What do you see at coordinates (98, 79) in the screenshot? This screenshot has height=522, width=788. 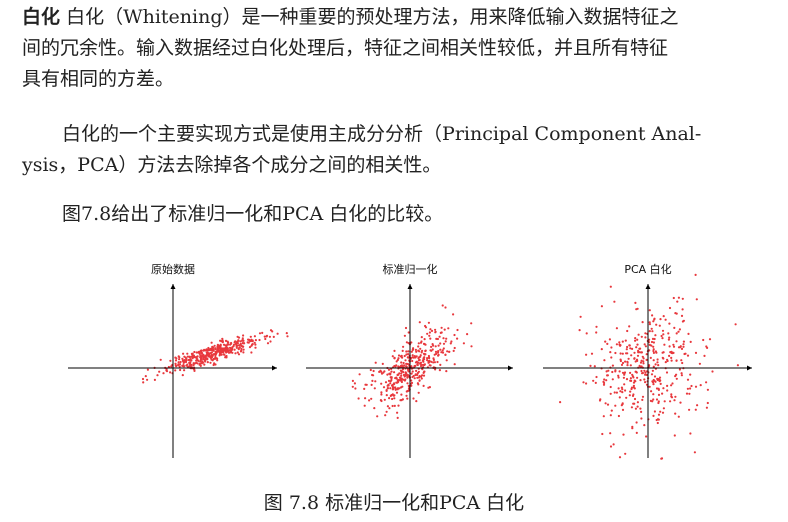 I see `paragraph1-line3: 具有相同的方差。` at bounding box center [98, 79].